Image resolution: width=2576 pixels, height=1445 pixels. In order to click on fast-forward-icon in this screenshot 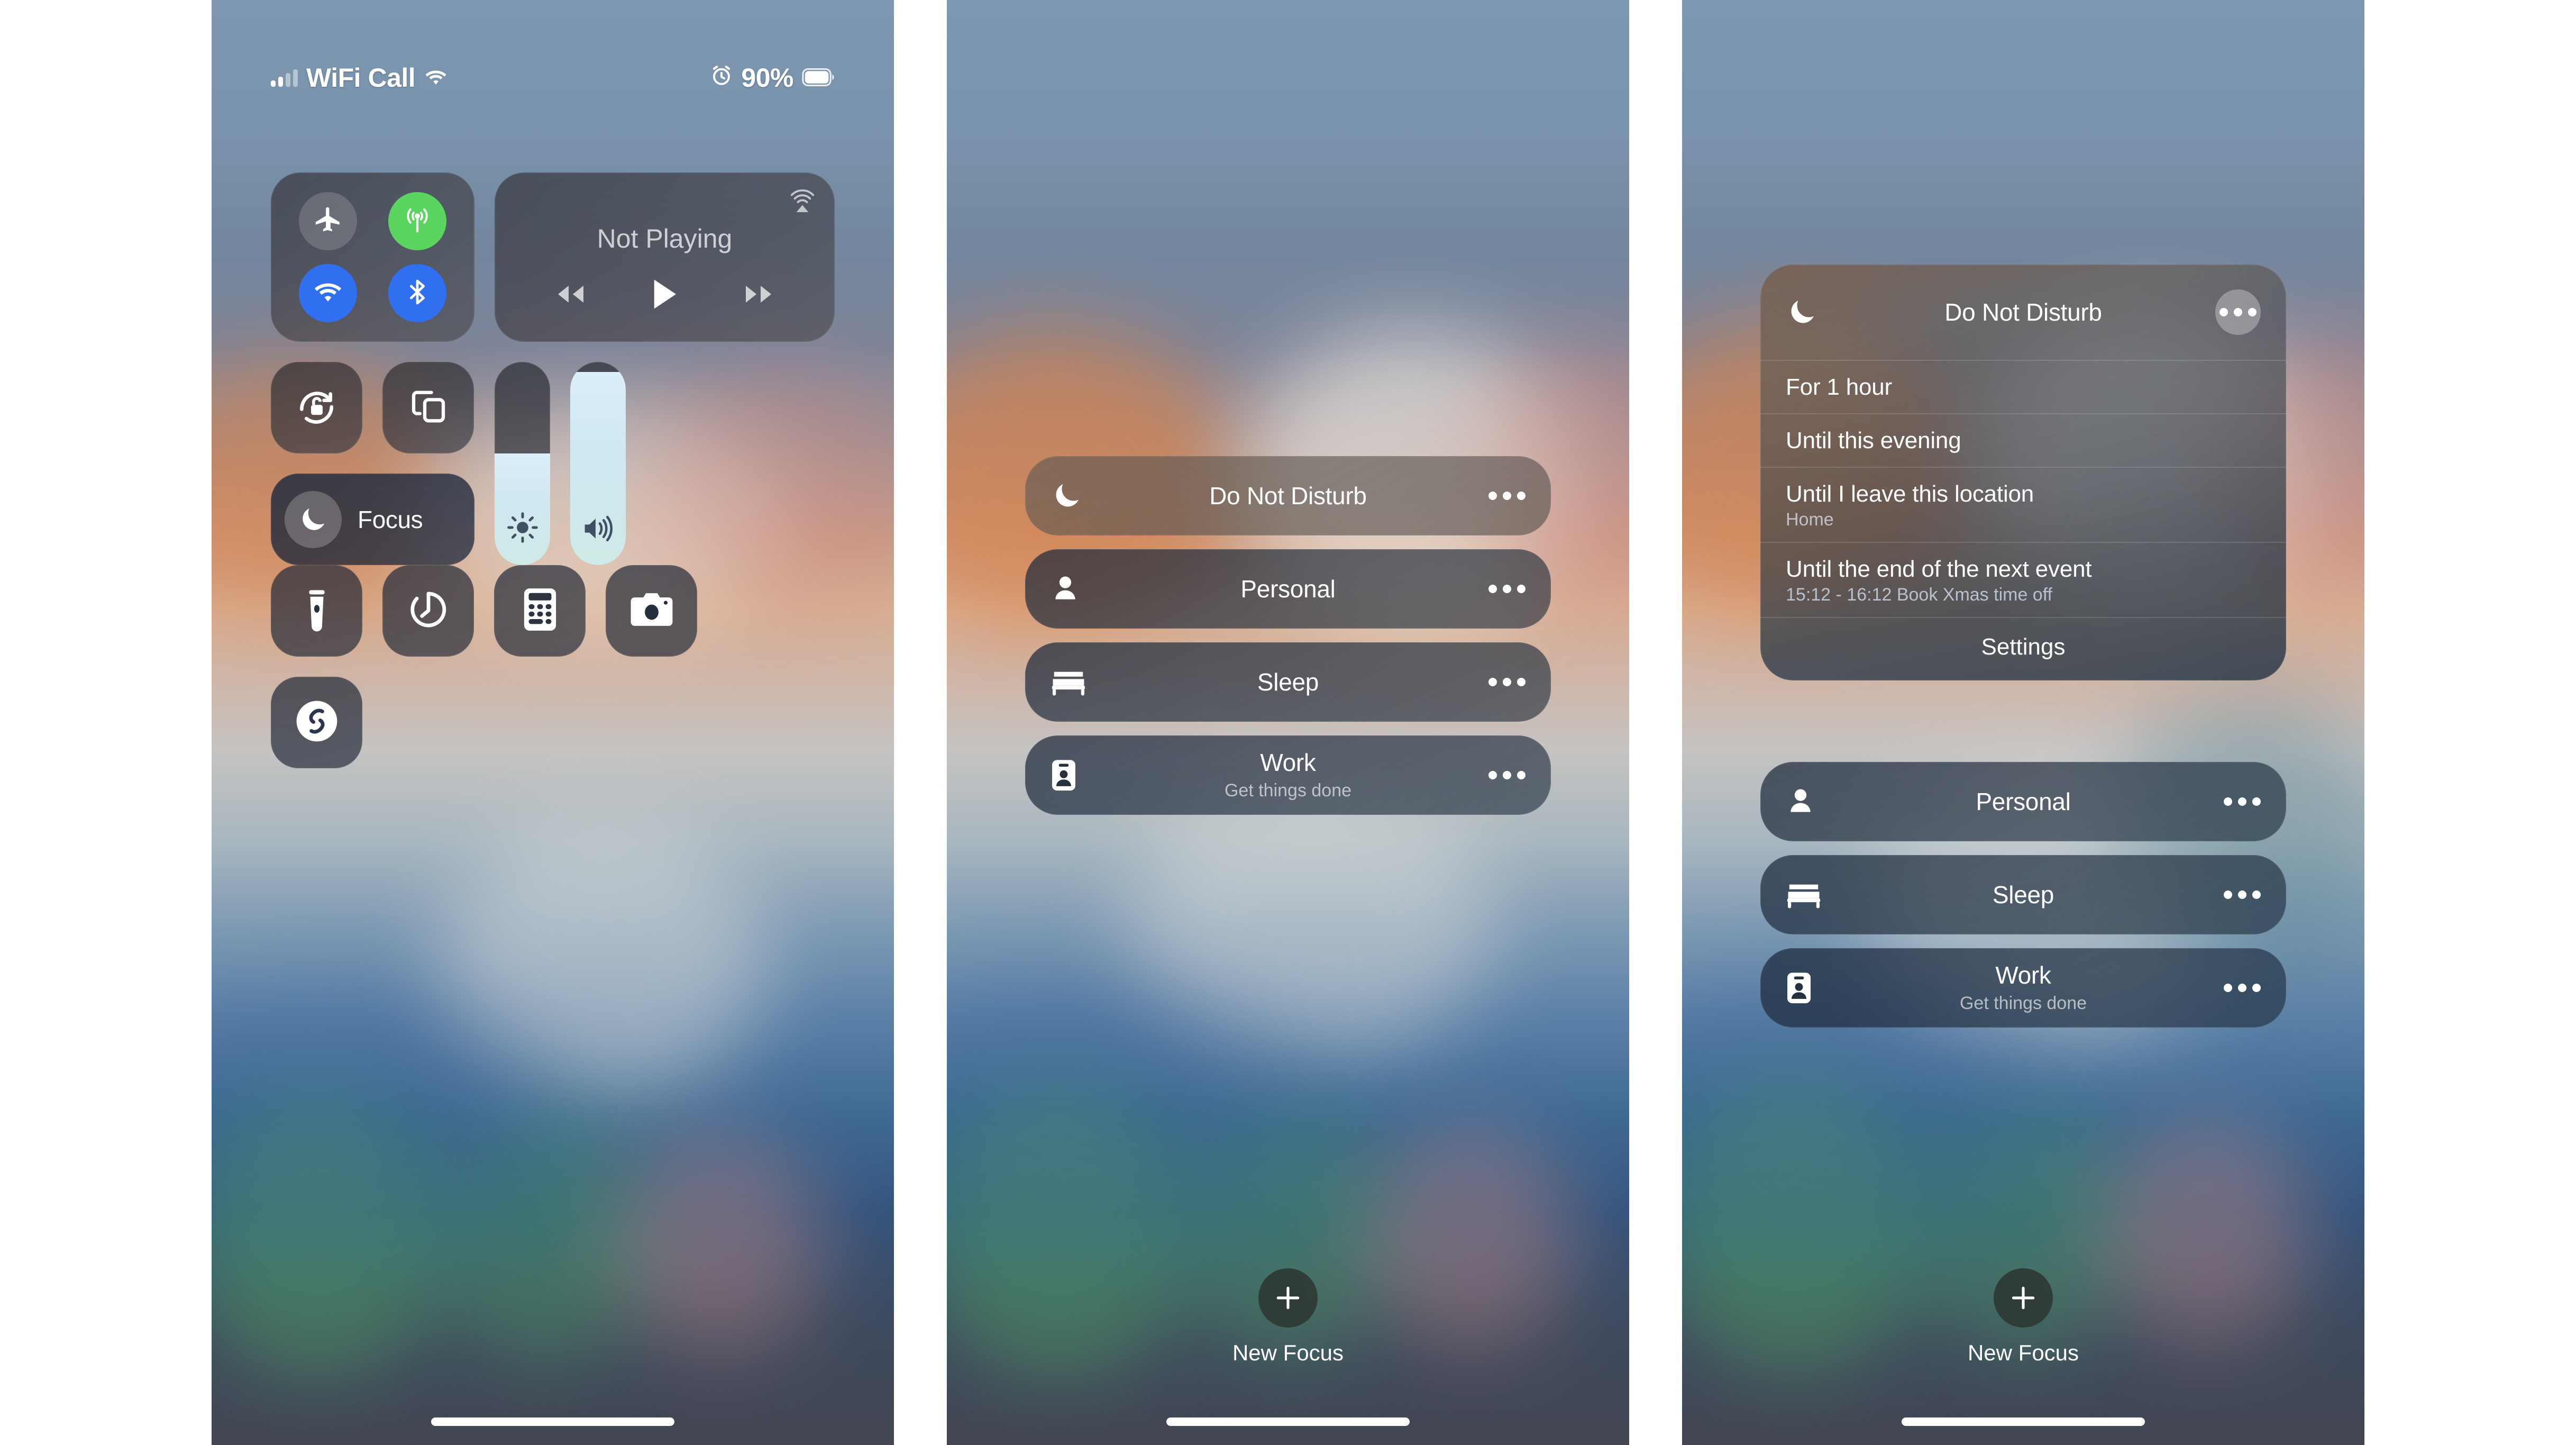, I will do `click(758, 295)`.